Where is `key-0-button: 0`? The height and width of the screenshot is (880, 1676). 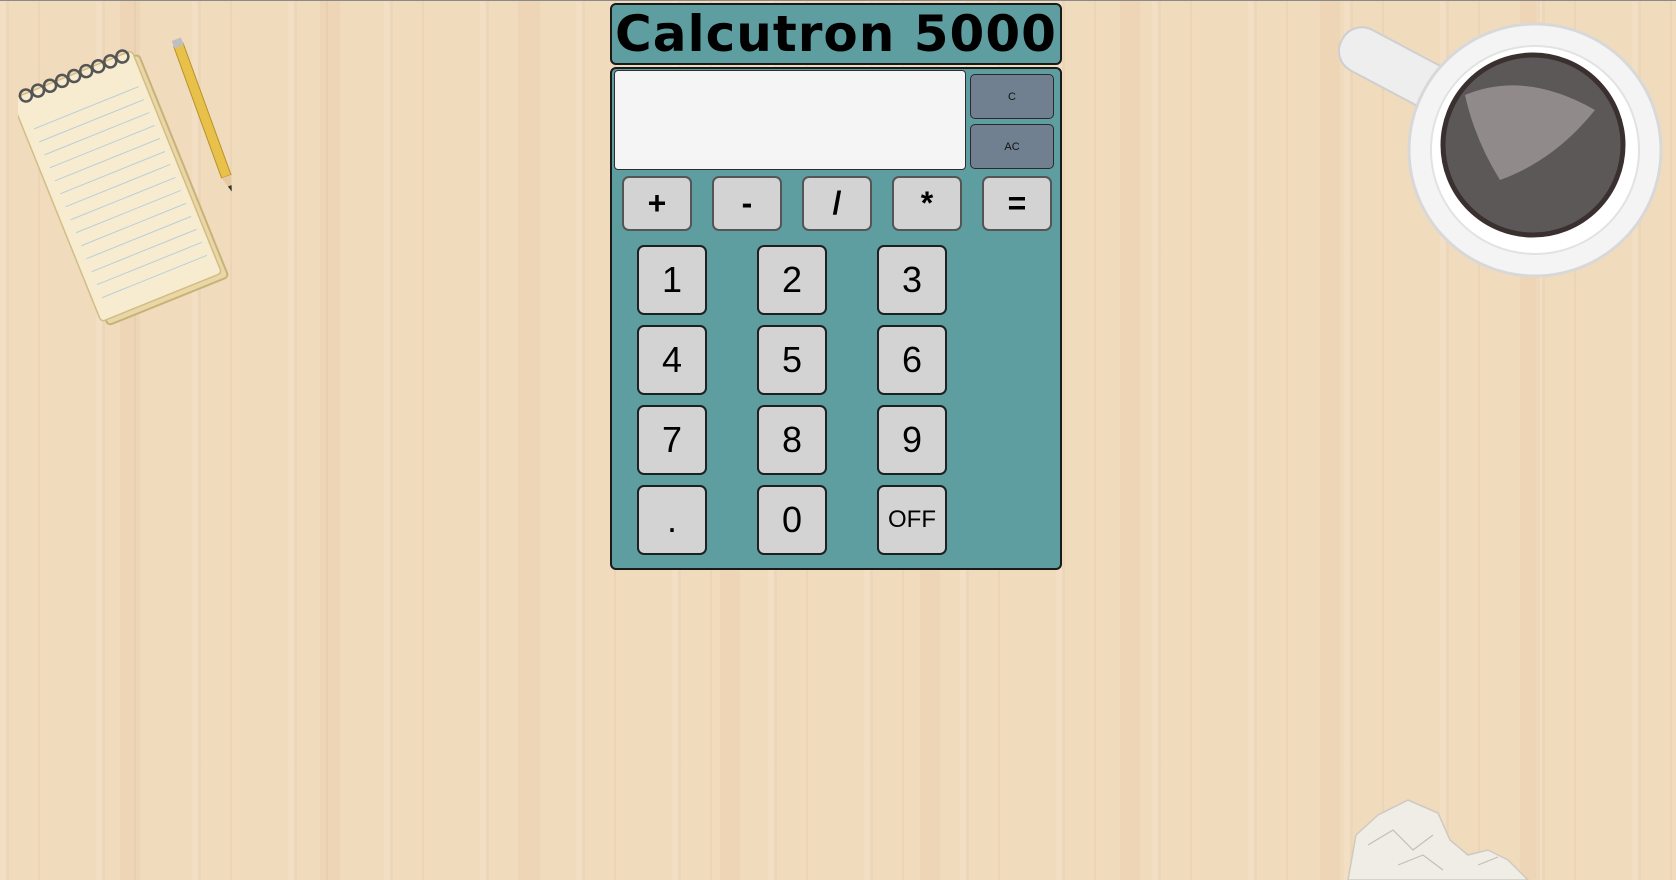 key-0-button: 0 is located at coordinates (792, 520).